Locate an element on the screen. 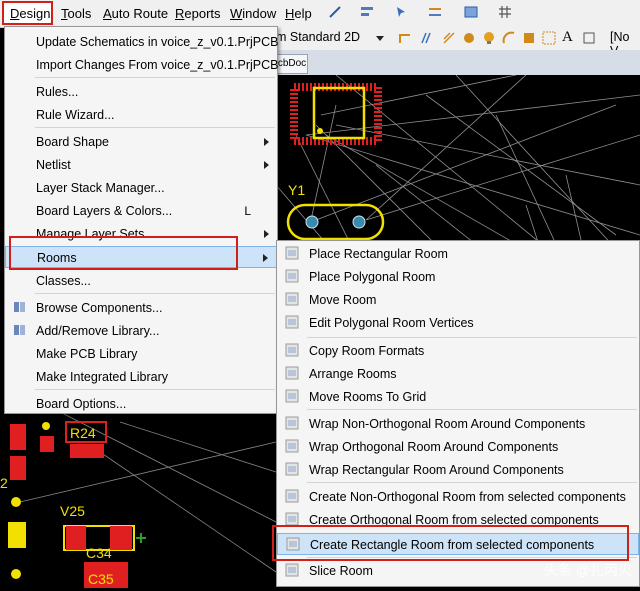 This screenshot has width=640, height=591. design-menu-item-import-changes-from-voice-z-v0-1-prjpcb: Import Changes From voice_z_v0.1.PrjPCB is located at coordinates (142, 65).